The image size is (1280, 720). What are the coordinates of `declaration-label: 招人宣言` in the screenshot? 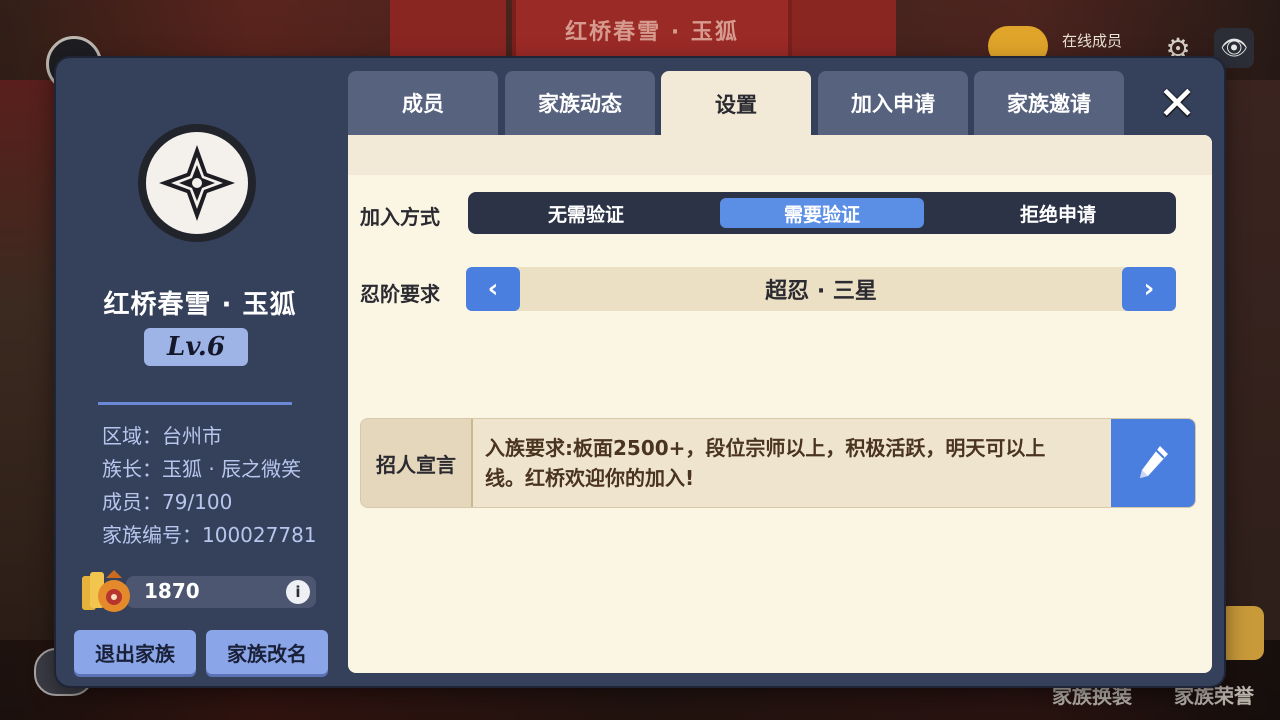 It's located at (417, 463).